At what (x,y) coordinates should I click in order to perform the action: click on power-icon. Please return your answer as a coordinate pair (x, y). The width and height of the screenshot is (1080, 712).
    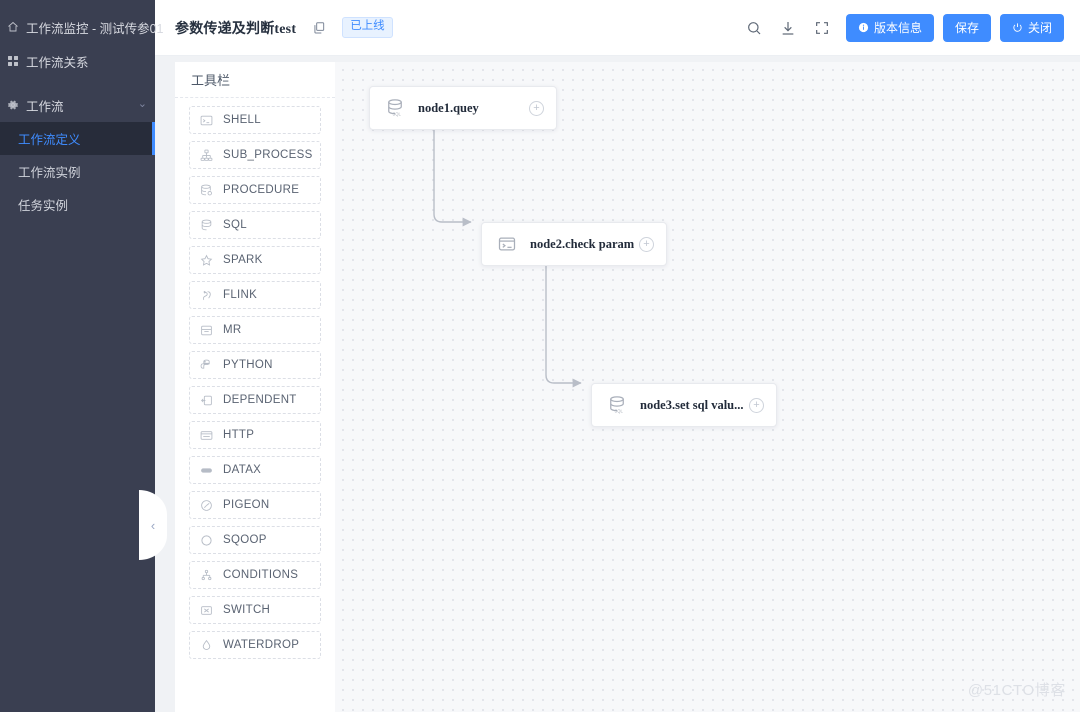
    Looking at the image, I should click on (1017, 27).